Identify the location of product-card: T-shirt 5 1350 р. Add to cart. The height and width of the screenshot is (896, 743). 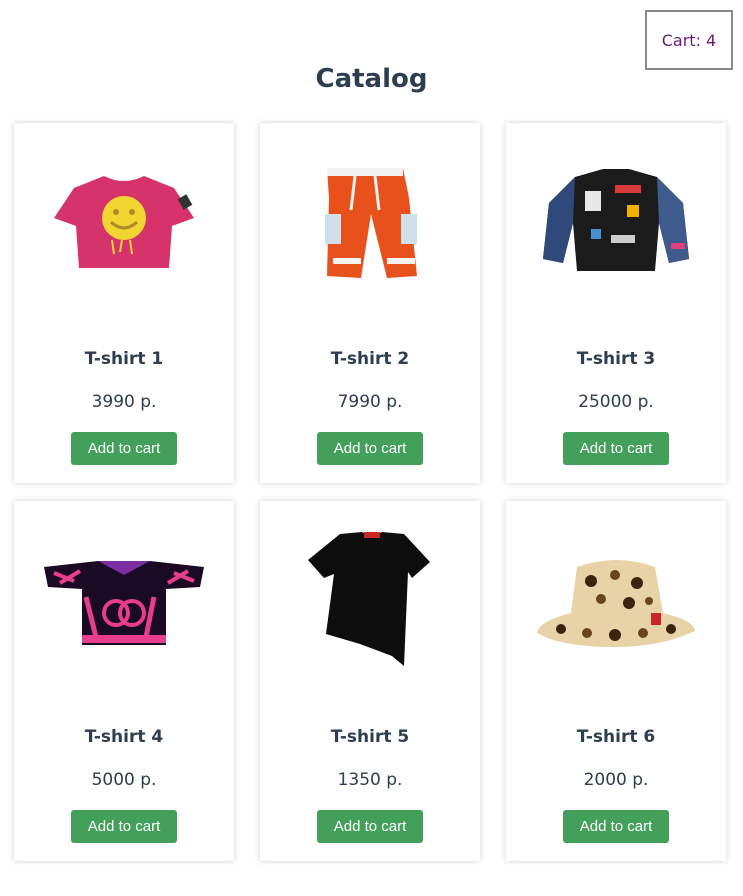
(370, 681).